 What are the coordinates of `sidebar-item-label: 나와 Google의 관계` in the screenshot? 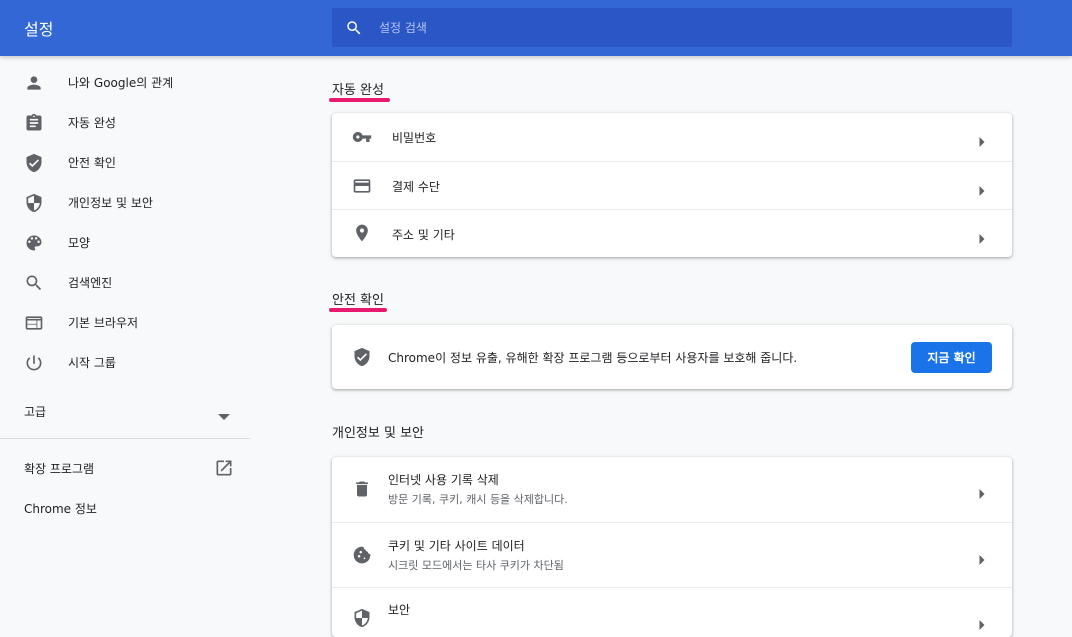 It's located at (121, 83).